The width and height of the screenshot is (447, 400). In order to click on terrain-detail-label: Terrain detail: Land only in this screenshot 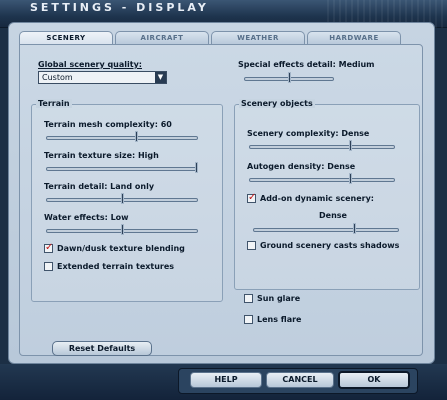, I will do `click(99, 186)`.